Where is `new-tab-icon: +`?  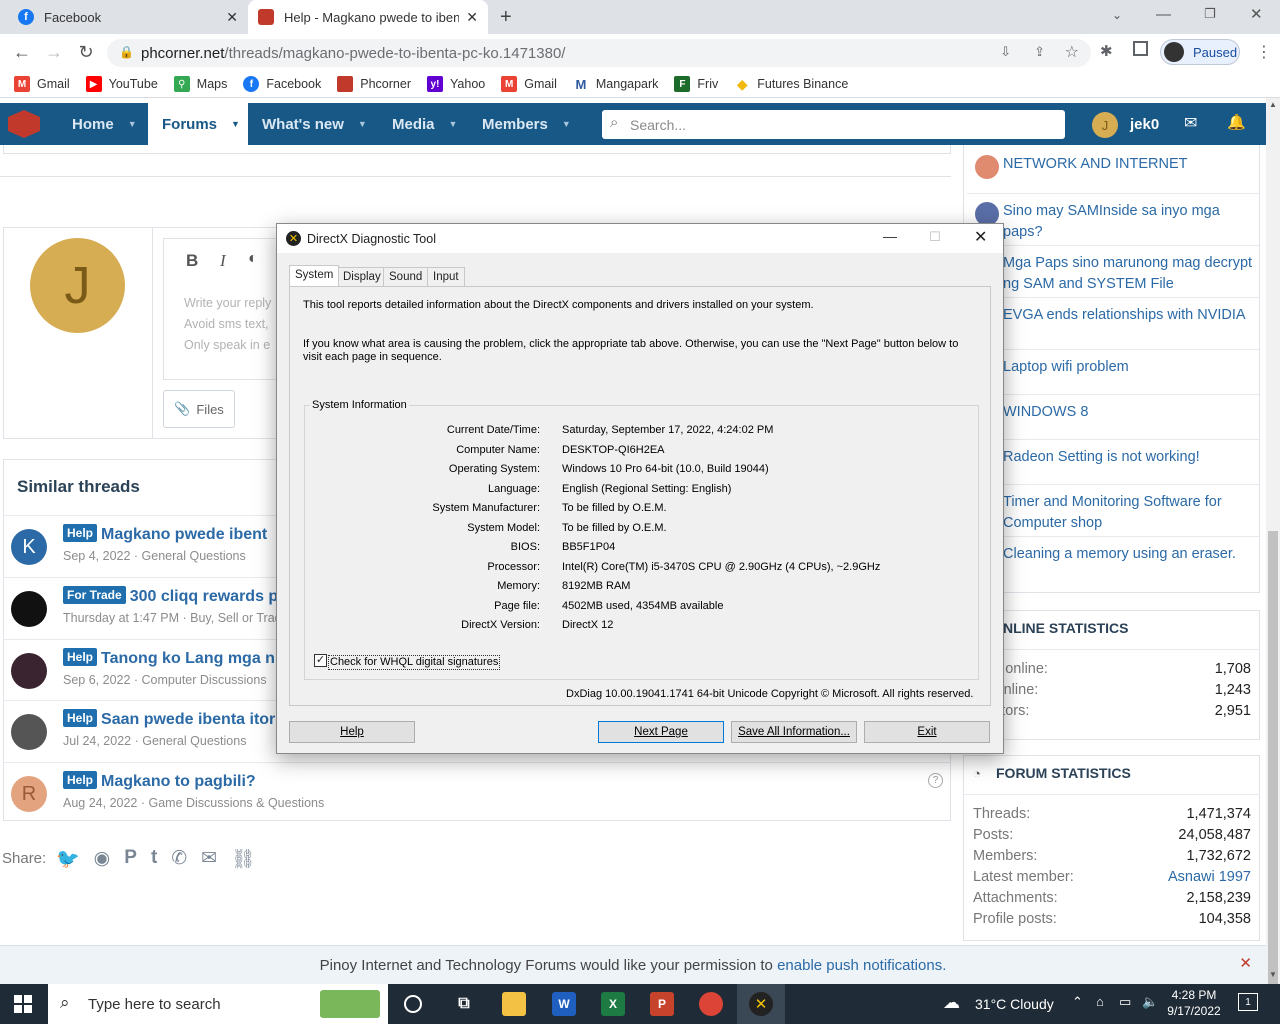 new-tab-icon: + is located at coordinates (506, 17).